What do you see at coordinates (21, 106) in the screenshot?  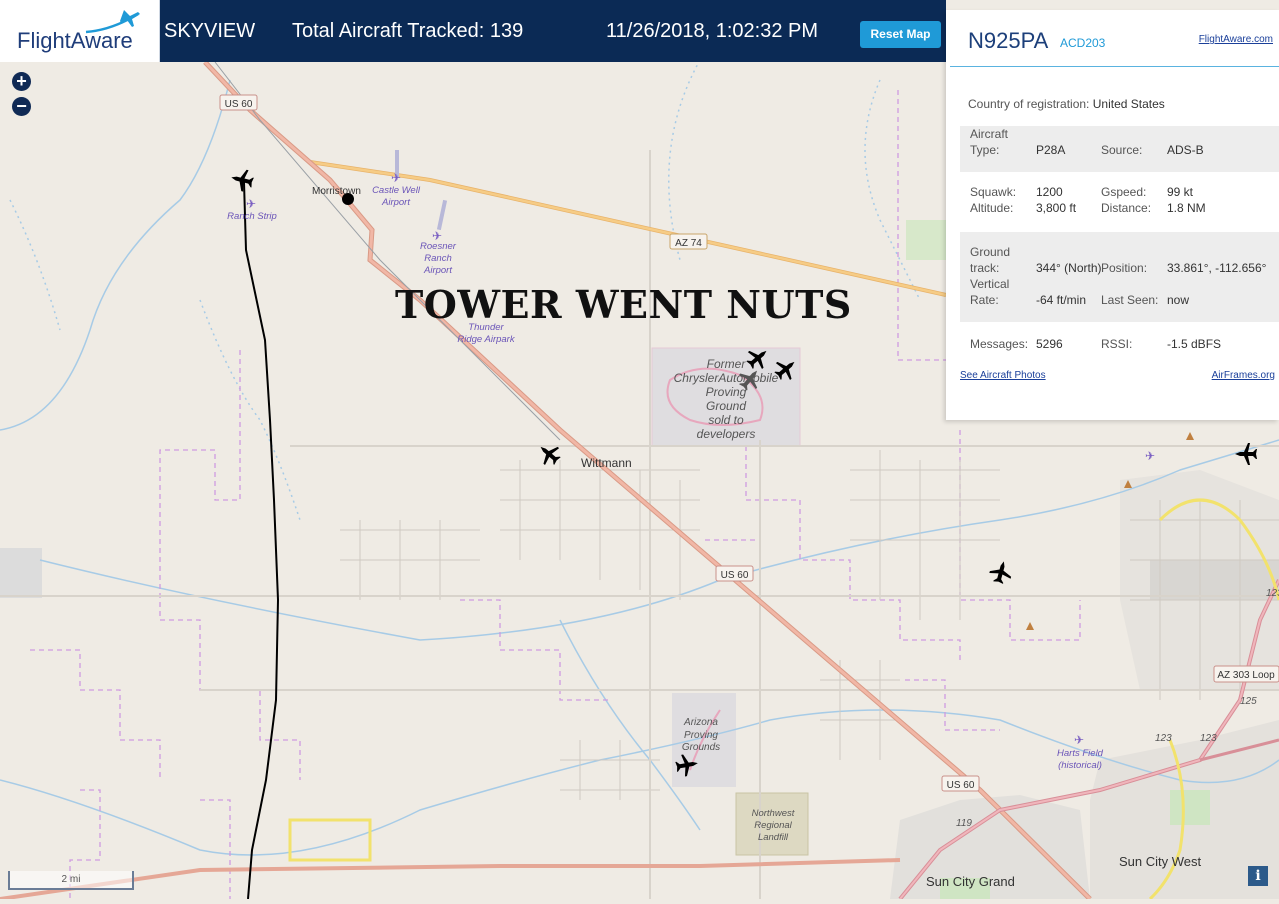 I see `zoom-out-button: −` at bounding box center [21, 106].